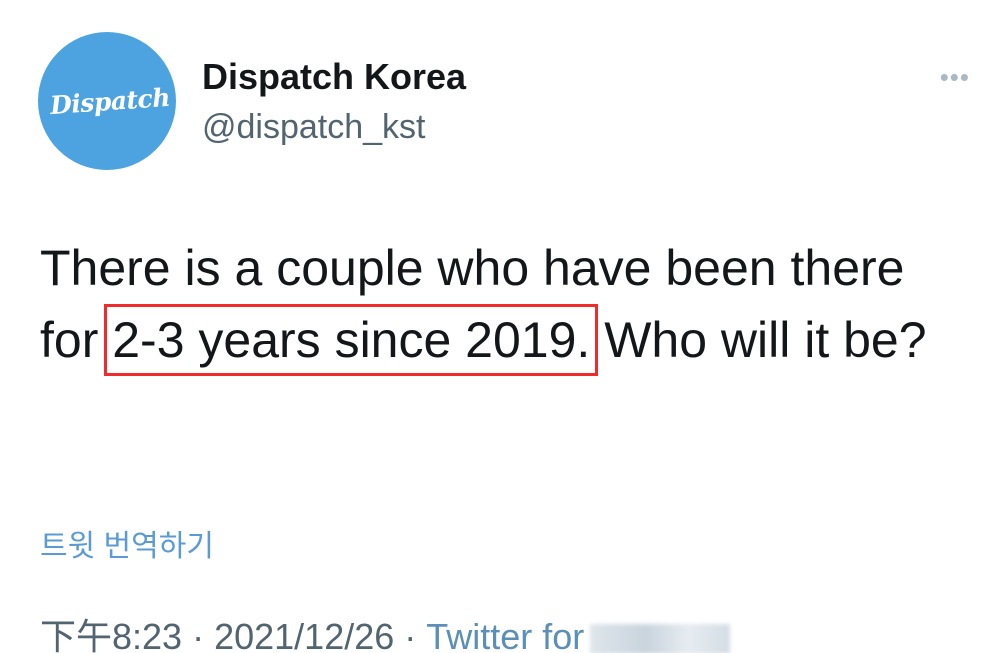 This screenshot has height=653, width=1000. Describe the element at coordinates (110, 101) in the screenshot. I see `dispatch-logo: Dispatch` at that location.